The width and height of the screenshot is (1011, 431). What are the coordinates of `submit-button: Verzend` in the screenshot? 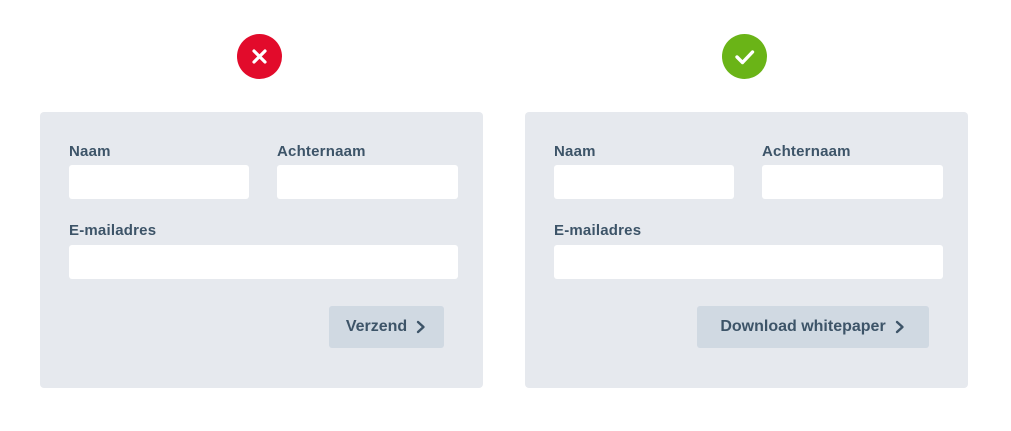 It's located at (386, 327).